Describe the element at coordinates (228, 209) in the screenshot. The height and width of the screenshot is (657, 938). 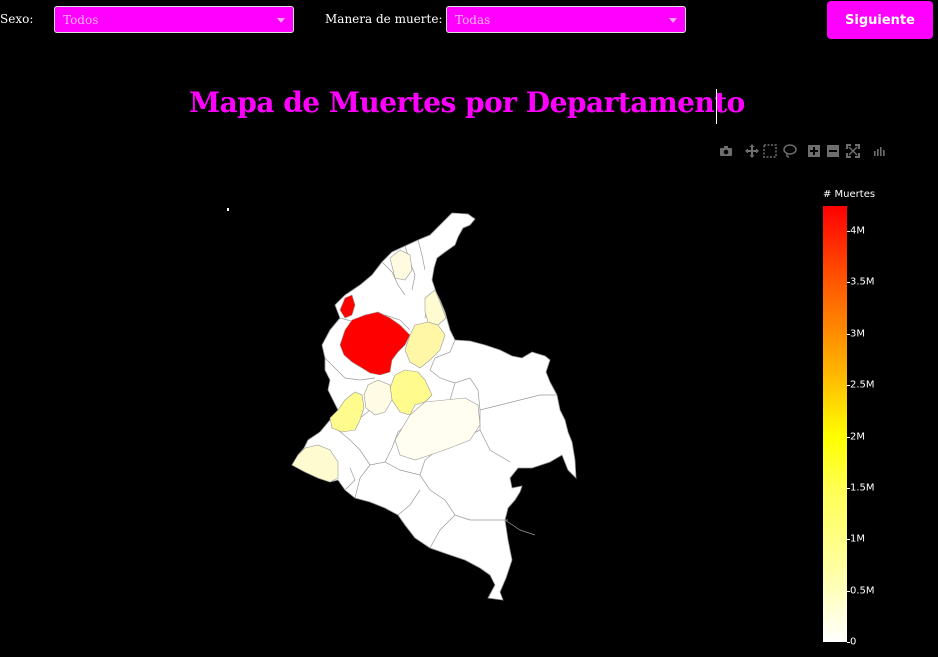
I see `island-san-andres` at that location.